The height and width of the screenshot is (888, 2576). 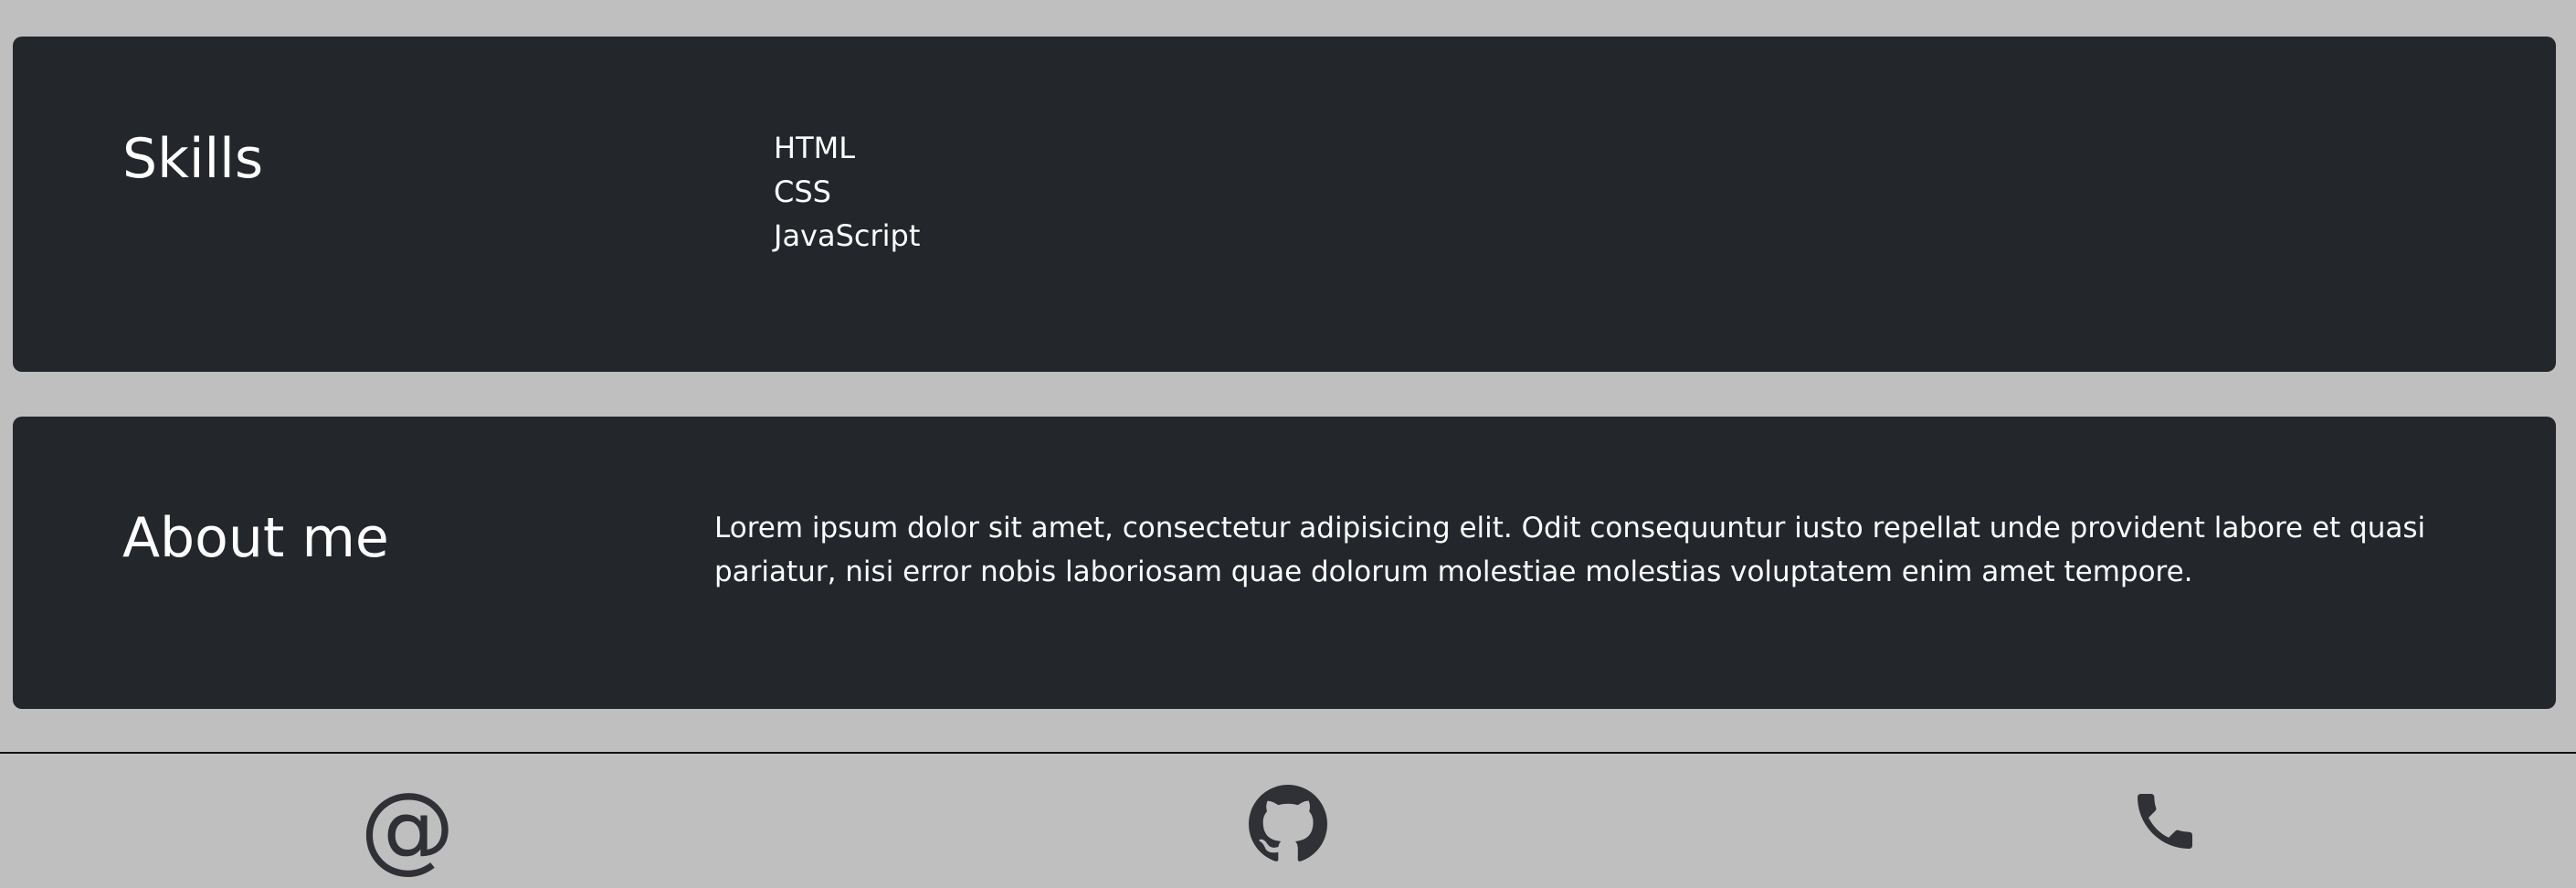 What do you see at coordinates (848, 235) in the screenshot?
I see `skill-item-javascript: JavaScript` at bounding box center [848, 235].